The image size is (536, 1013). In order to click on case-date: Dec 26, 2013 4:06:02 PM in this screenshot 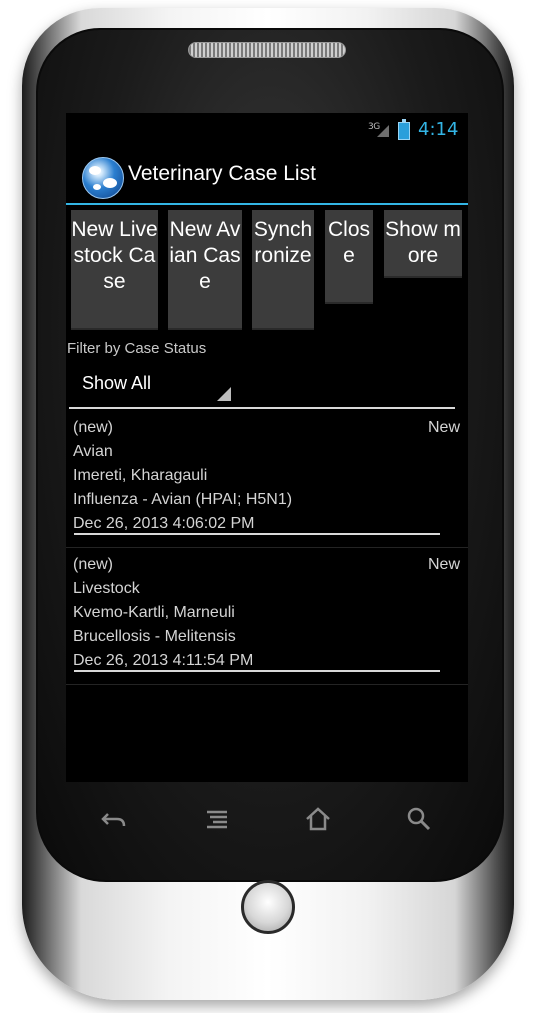, I will do `click(164, 523)`.